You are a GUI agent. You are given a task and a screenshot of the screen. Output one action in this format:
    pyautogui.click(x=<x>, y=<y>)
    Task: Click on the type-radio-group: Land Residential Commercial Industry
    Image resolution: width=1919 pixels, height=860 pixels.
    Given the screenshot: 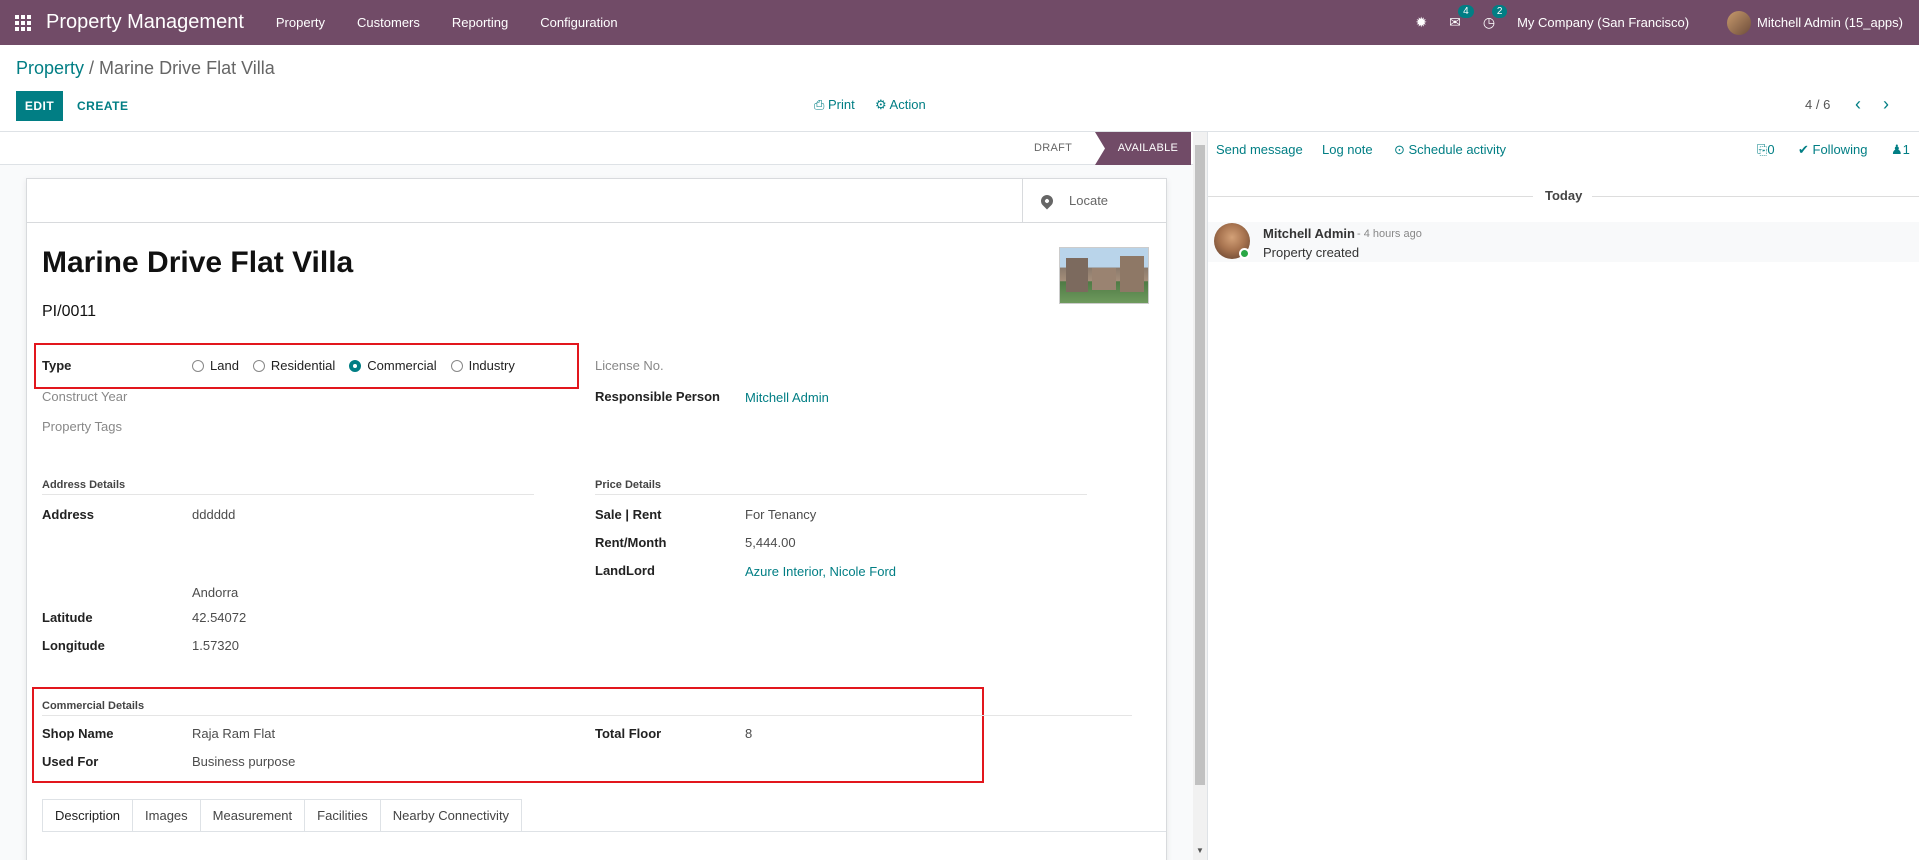 What is the action you would take?
    pyautogui.click(x=360, y=365)
    